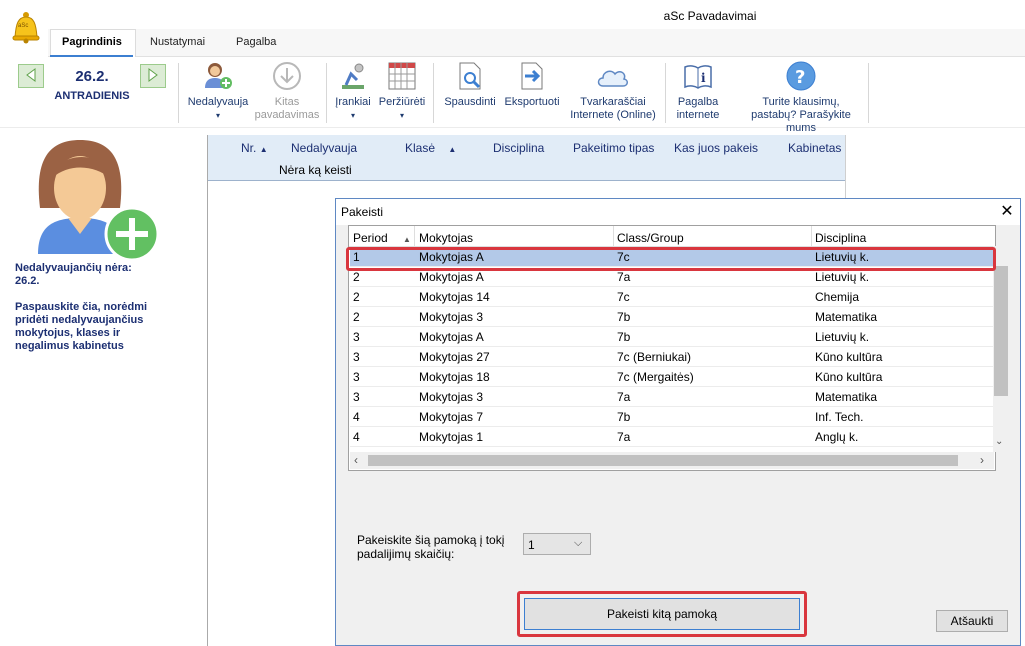 Image resolution: width=1025 pixels, height=646 pixels. I want to click on add-absence-avatar, so click(97, 201).